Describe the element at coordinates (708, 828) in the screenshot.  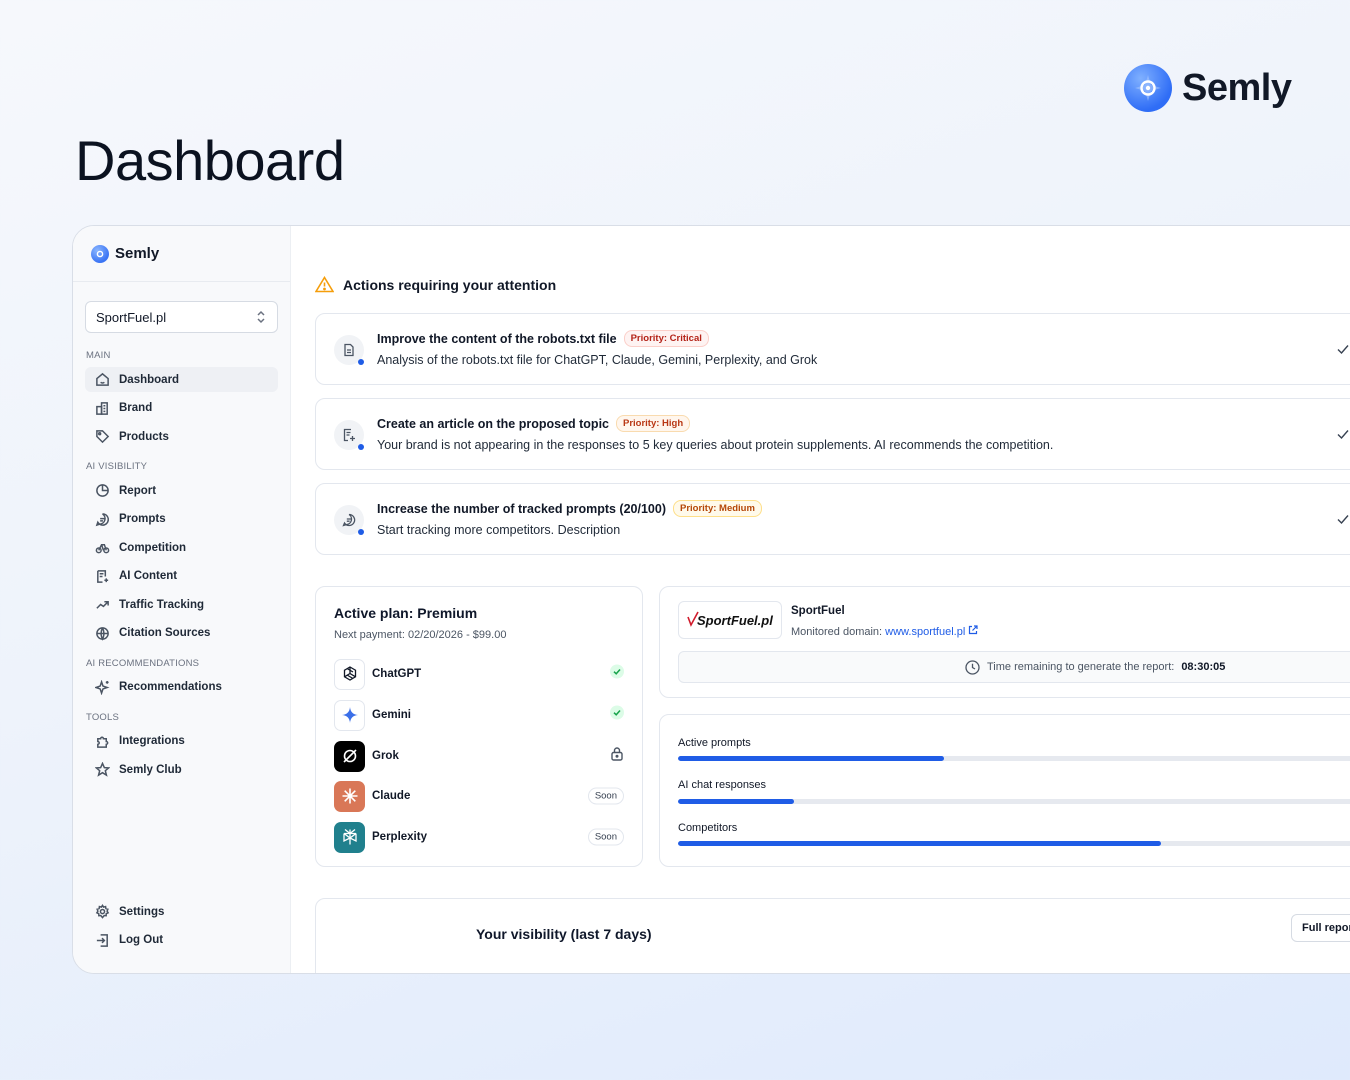
I see `usage-label: Competitors` at that location.